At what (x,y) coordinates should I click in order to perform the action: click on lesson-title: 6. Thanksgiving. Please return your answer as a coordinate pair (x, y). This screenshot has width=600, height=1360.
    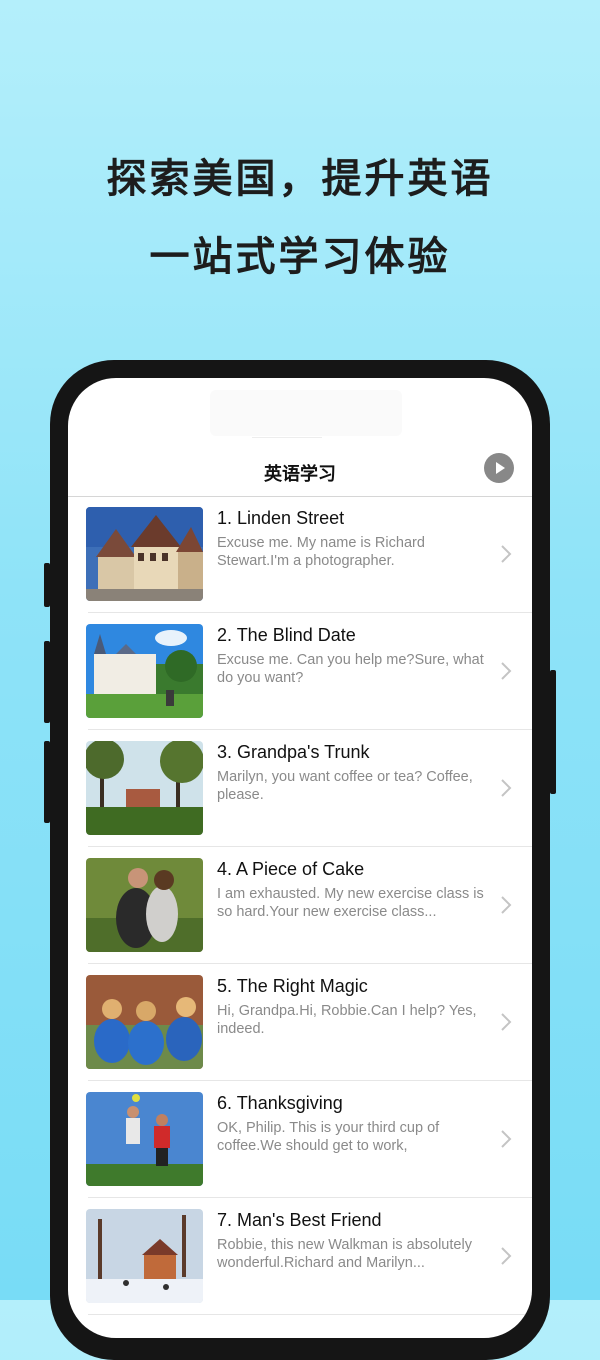
    Looking at the image, I should click on (280, 1103).